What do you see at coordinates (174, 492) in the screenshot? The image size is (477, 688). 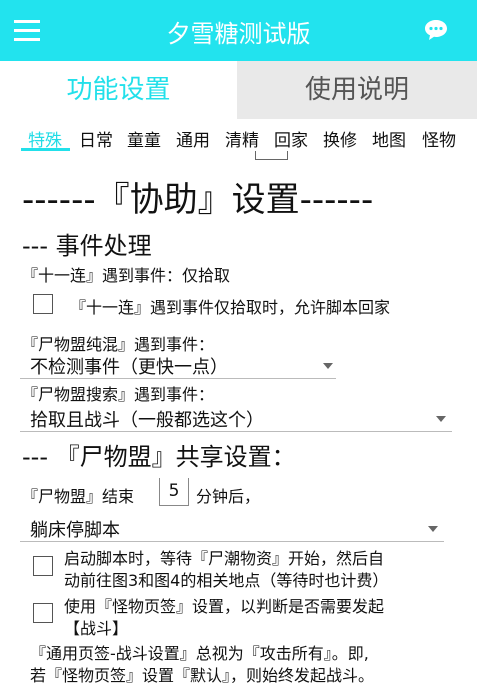 I see `end-minutes-input: 5` at bounding box center [174, 492].